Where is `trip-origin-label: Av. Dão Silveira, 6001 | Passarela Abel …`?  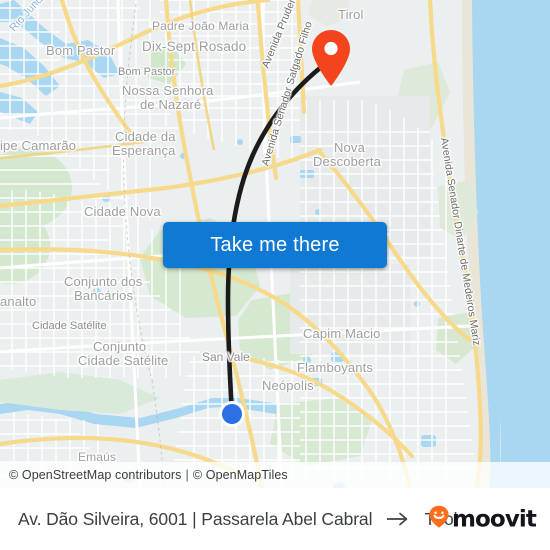
trip-origin-label: Av. Dão Silveira, 6001 | Passarela Abel … is located at coordinates (195, 518).